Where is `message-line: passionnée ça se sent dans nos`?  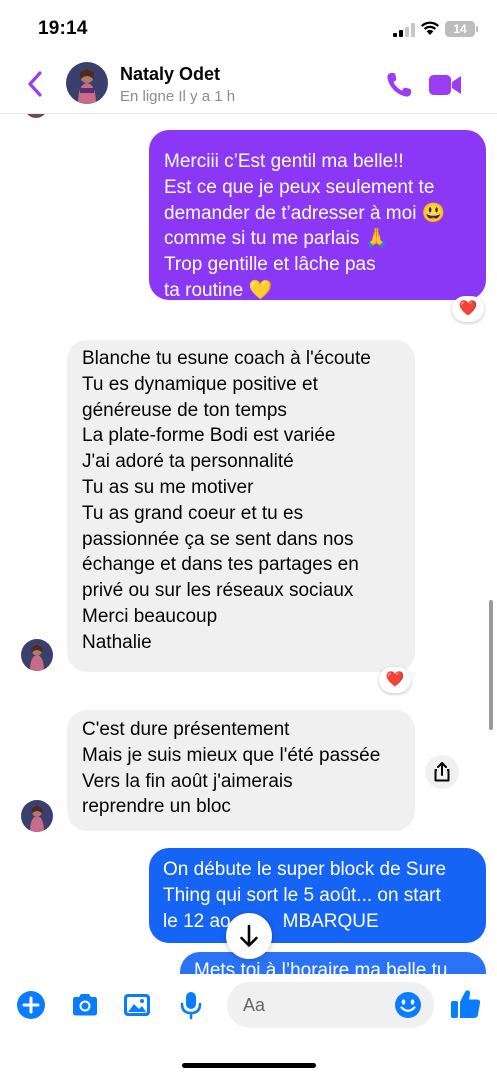 message-line: passionnée ça se sent dans nos is located at coordinates (218, 539).